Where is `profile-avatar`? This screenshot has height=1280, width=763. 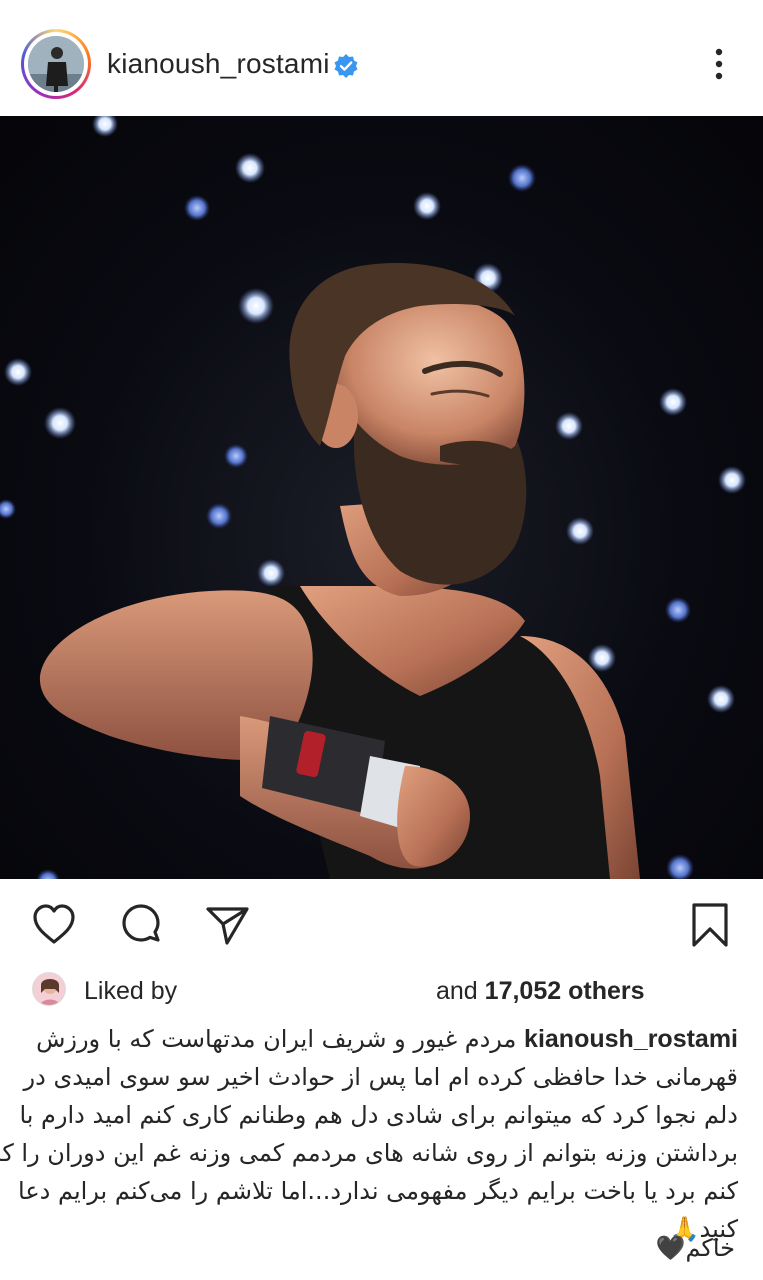
profile-avatar is located at coordinates (56, 64).